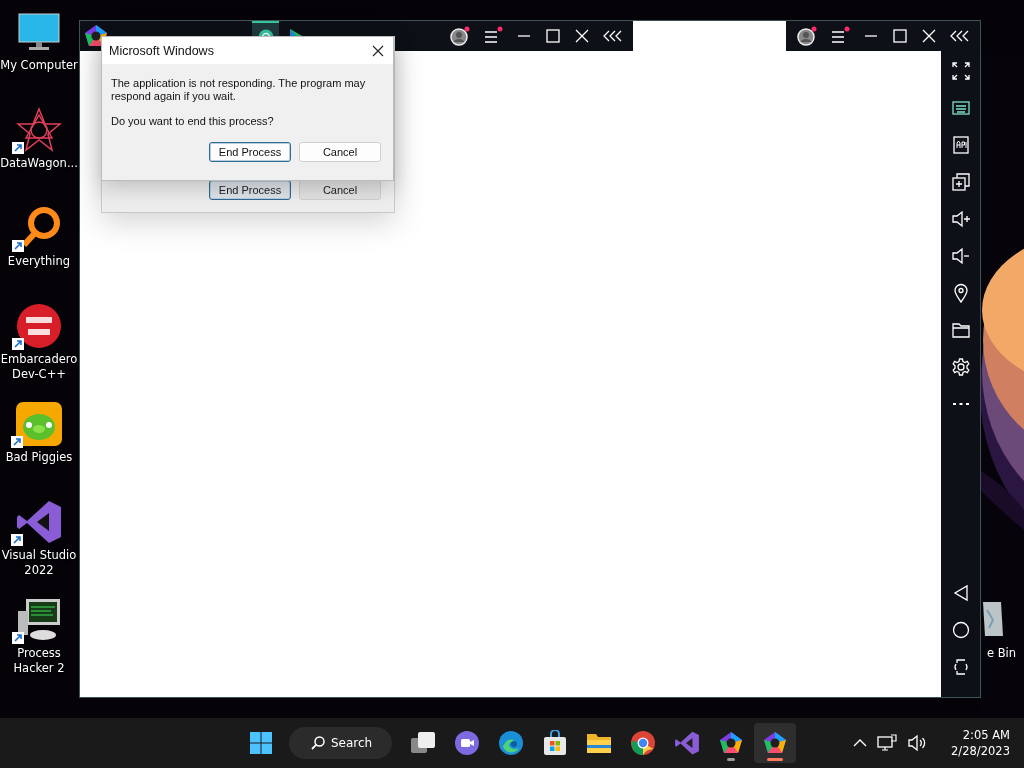 Image resolution: width=1024 pixels, height=768 pixels. Describe the element at coordinates (39, 65) in the screenshot. I see `desktop-icon-label: My Computer` at that location.